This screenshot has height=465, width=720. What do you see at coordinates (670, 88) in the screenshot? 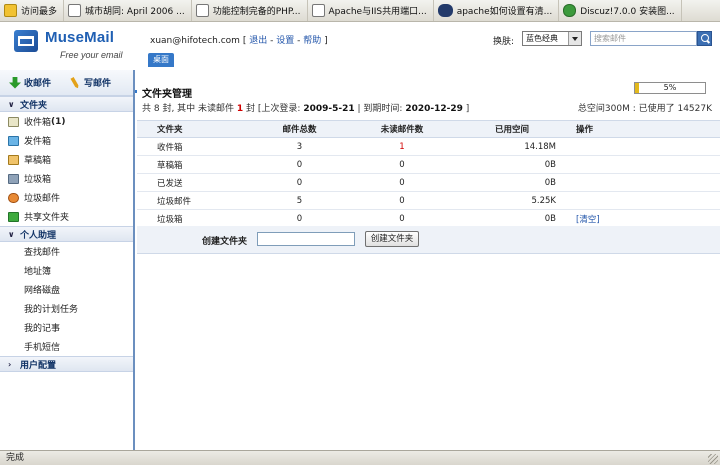
I see `quota-progress-bar: 5%` at bounding box center [670, 88].